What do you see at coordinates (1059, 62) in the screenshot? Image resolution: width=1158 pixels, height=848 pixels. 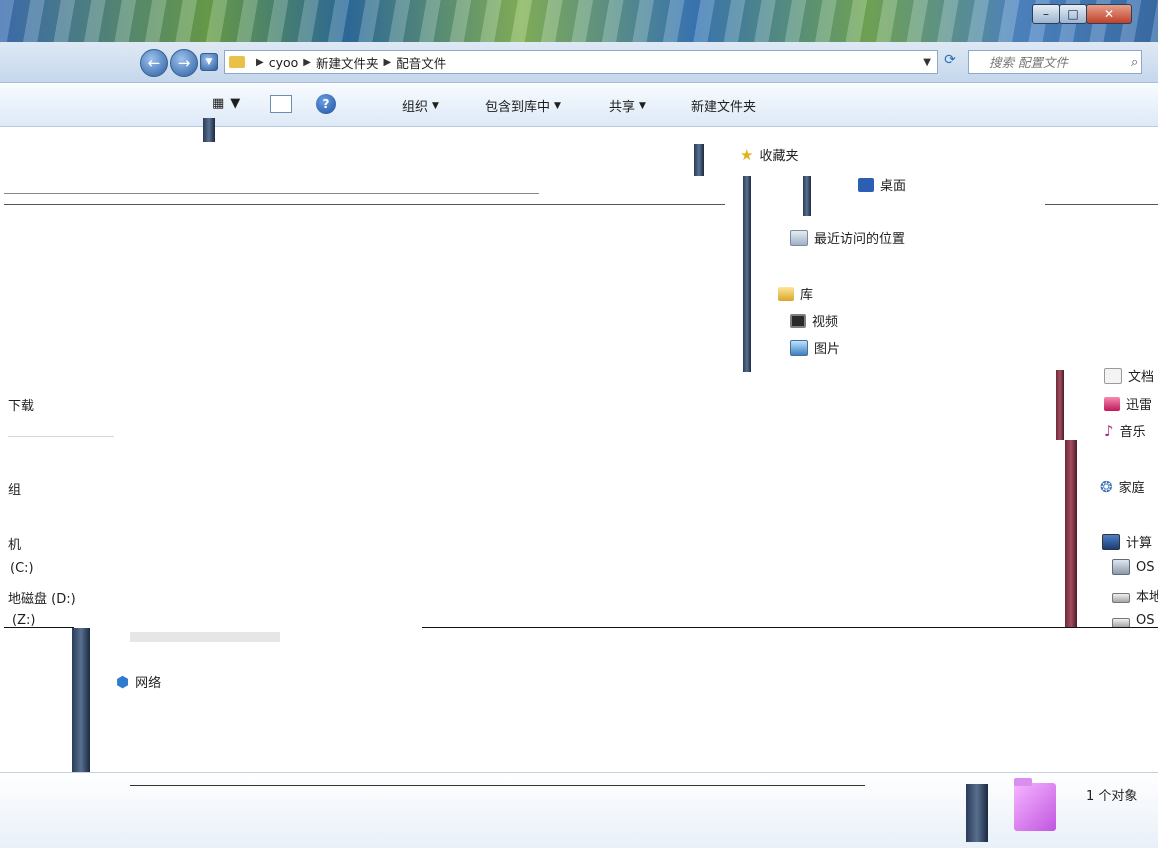 I see `search-input` at bounding box center [1059, 62].